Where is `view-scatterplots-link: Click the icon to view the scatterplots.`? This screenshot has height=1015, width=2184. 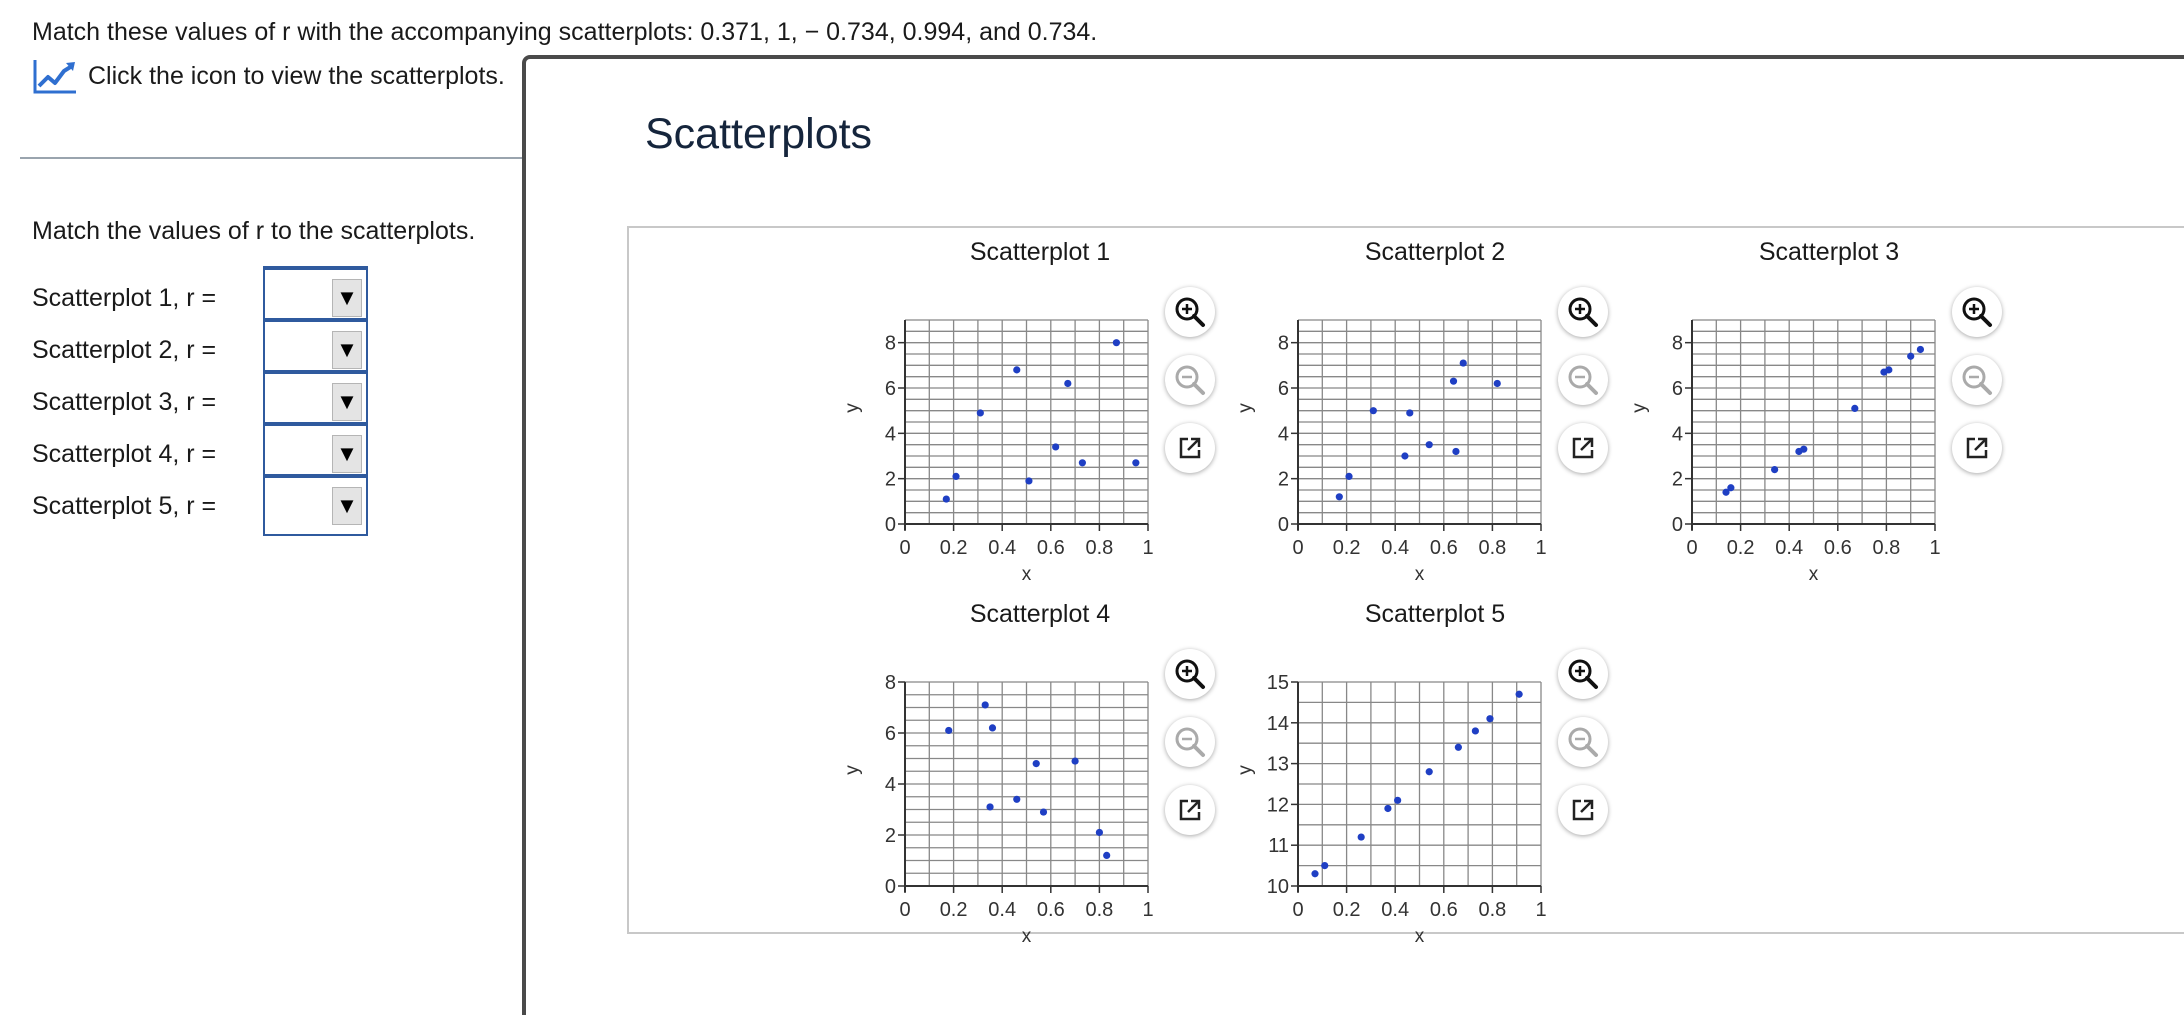 view-scatterplots-link: Click the icon to view the scatterplots. is located at coordinates (268, 76).